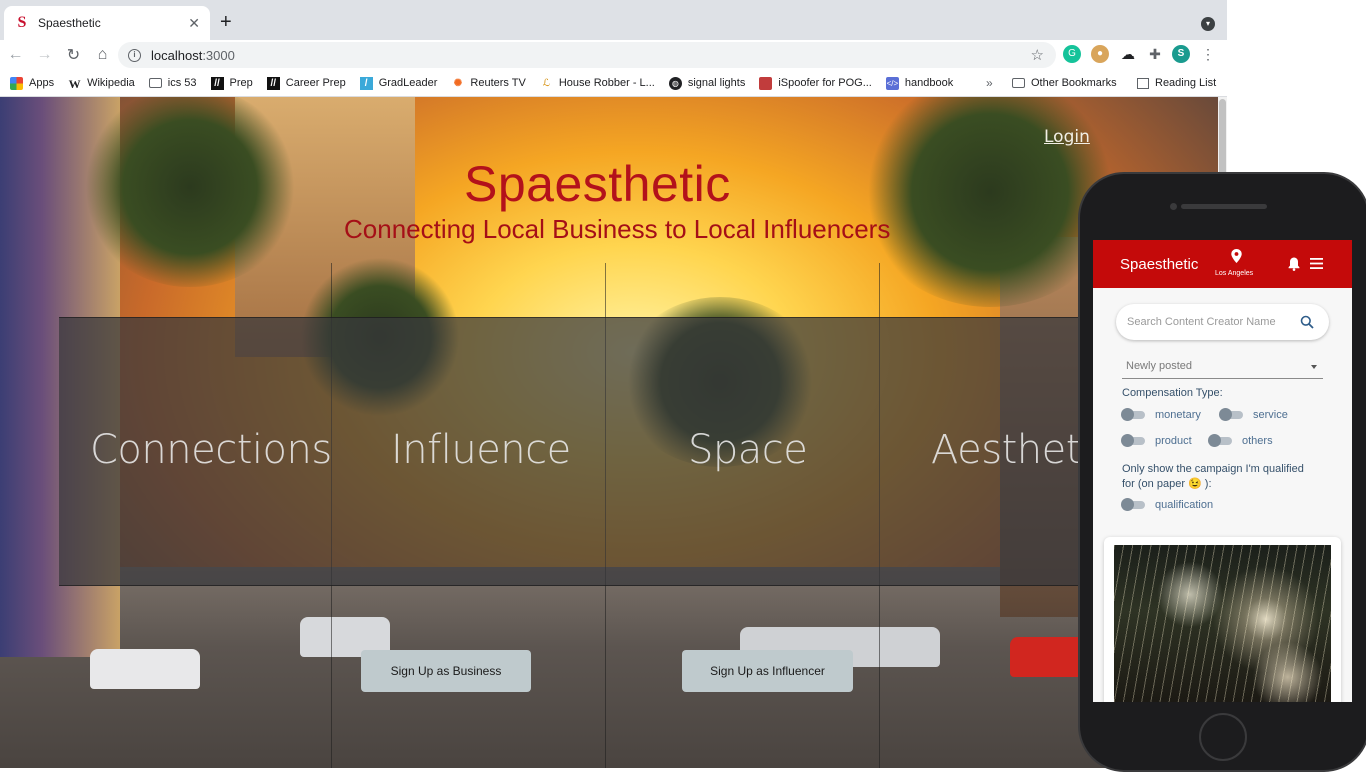 The image size is (1366, 772). I want to click on reading-list-icon, so click(1143, 83).